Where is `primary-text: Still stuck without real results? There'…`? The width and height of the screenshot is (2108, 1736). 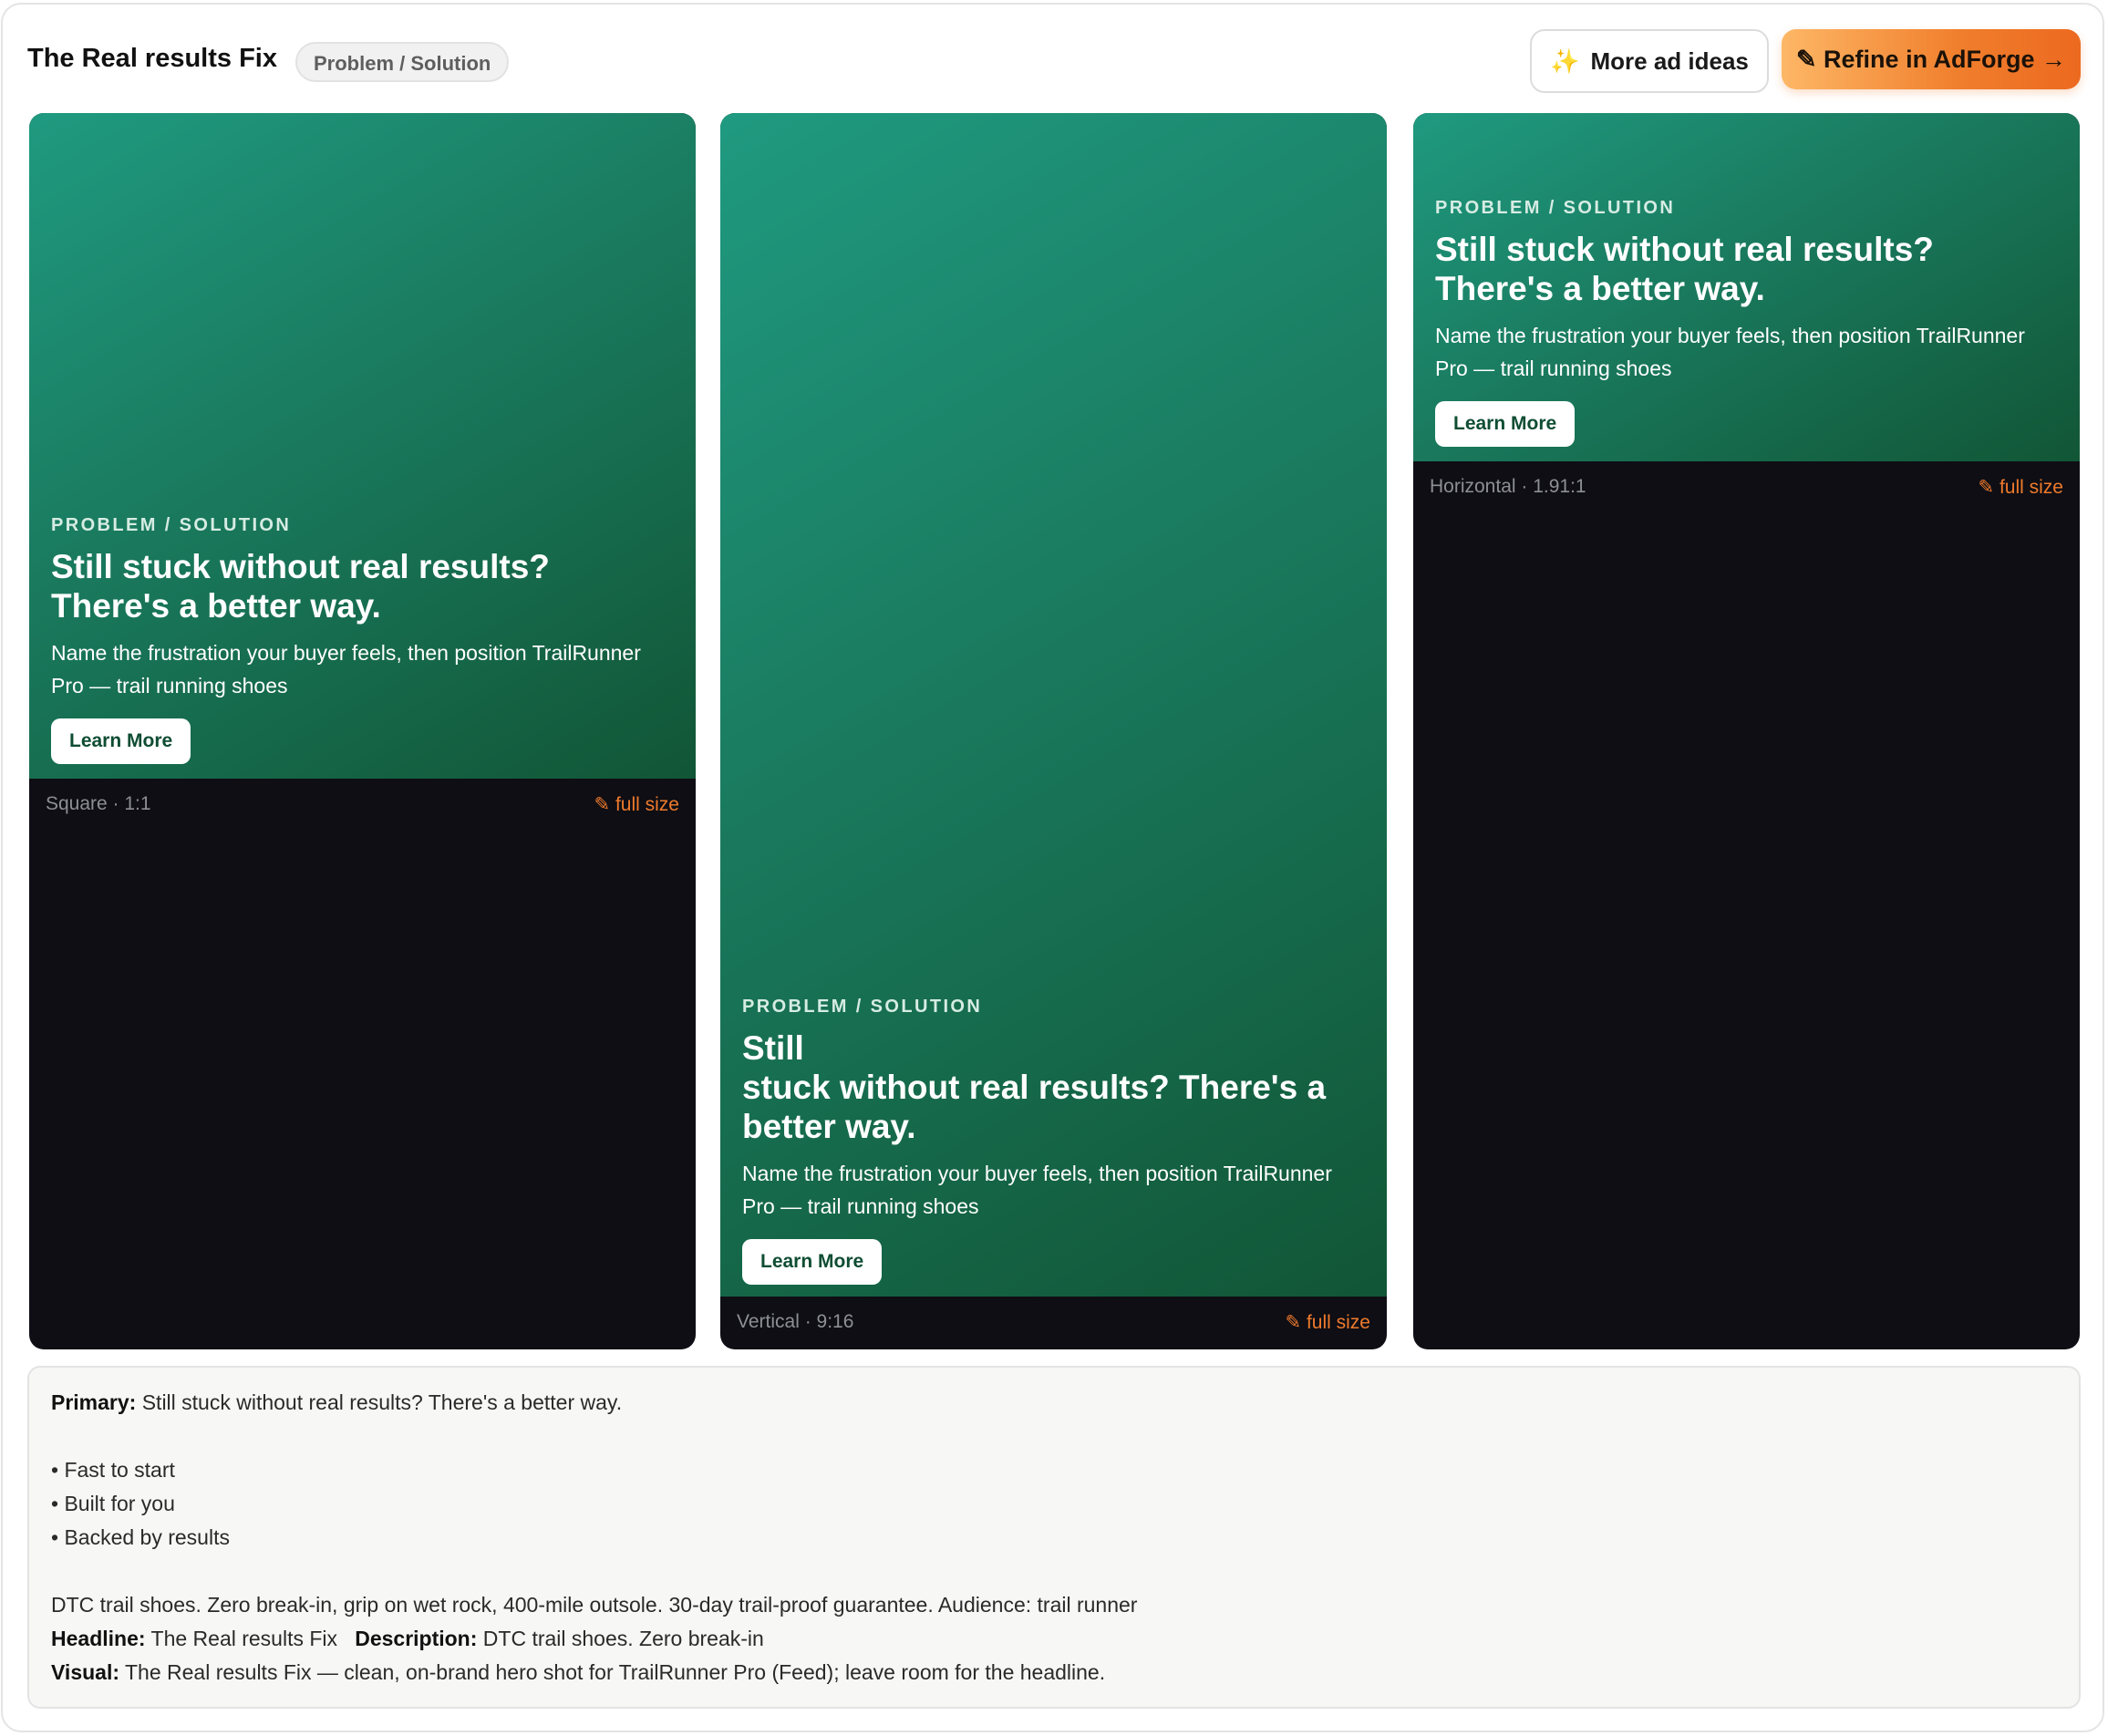
primary-text: Still stuck without real results? There'… is located at coordinates (382, 1402).